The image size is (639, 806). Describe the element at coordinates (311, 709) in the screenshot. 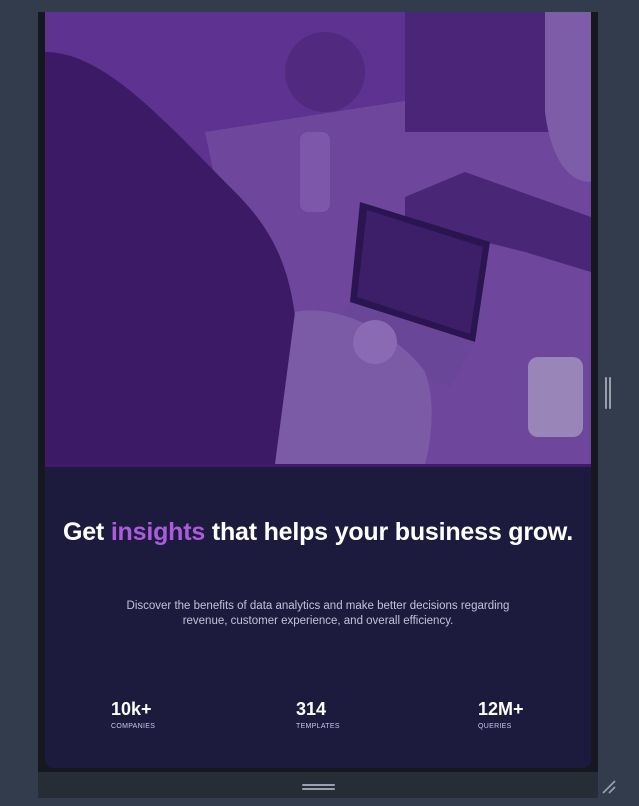

I see `stat-value: 314` at that location.